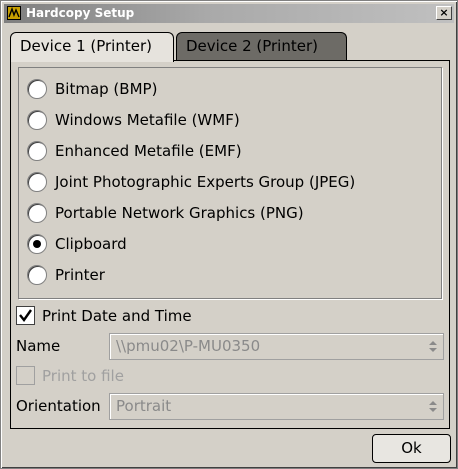  I want to click on radio-label: Portable Network Graphics (PNG), so click(179, 213).